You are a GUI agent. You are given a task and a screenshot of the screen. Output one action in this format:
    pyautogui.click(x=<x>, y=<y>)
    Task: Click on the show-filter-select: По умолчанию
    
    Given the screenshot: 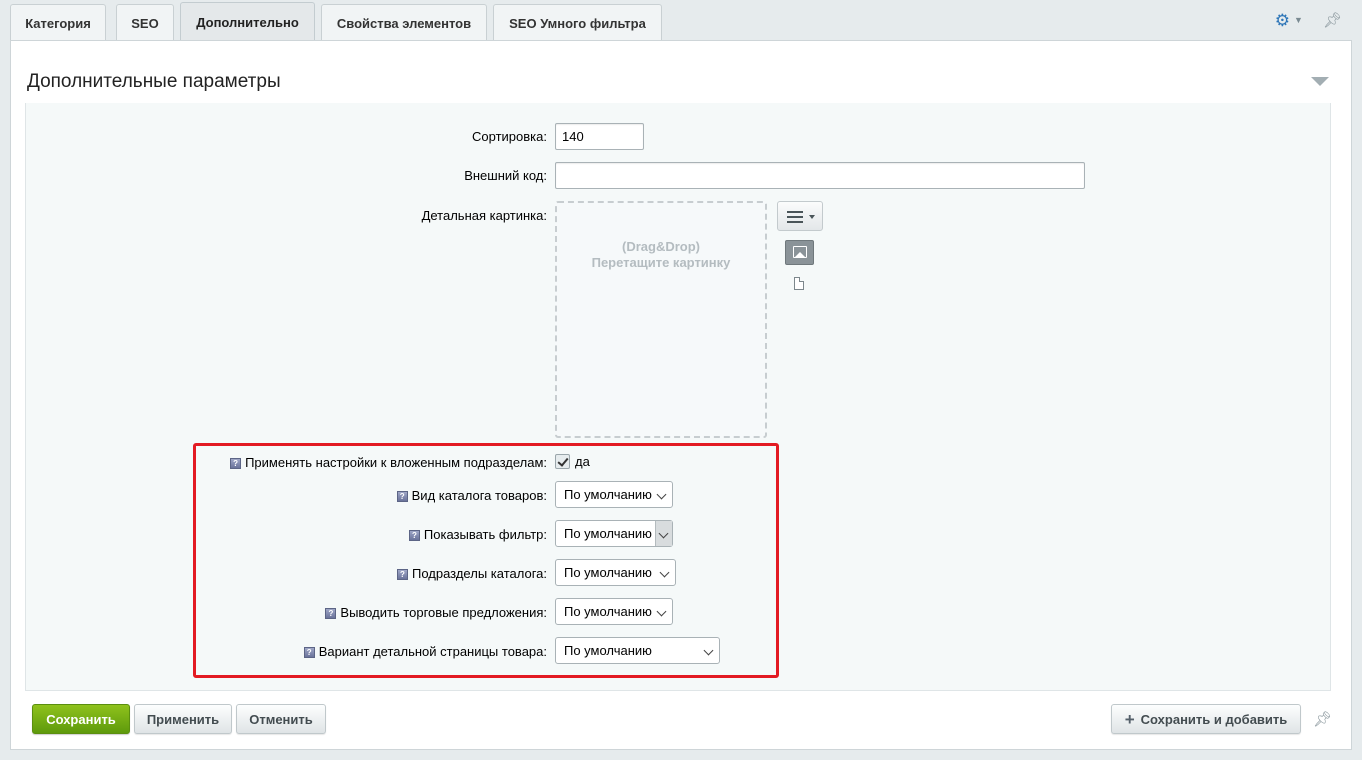 What is the action you would take?
    pyautogui.click(x=614, y=533)
    